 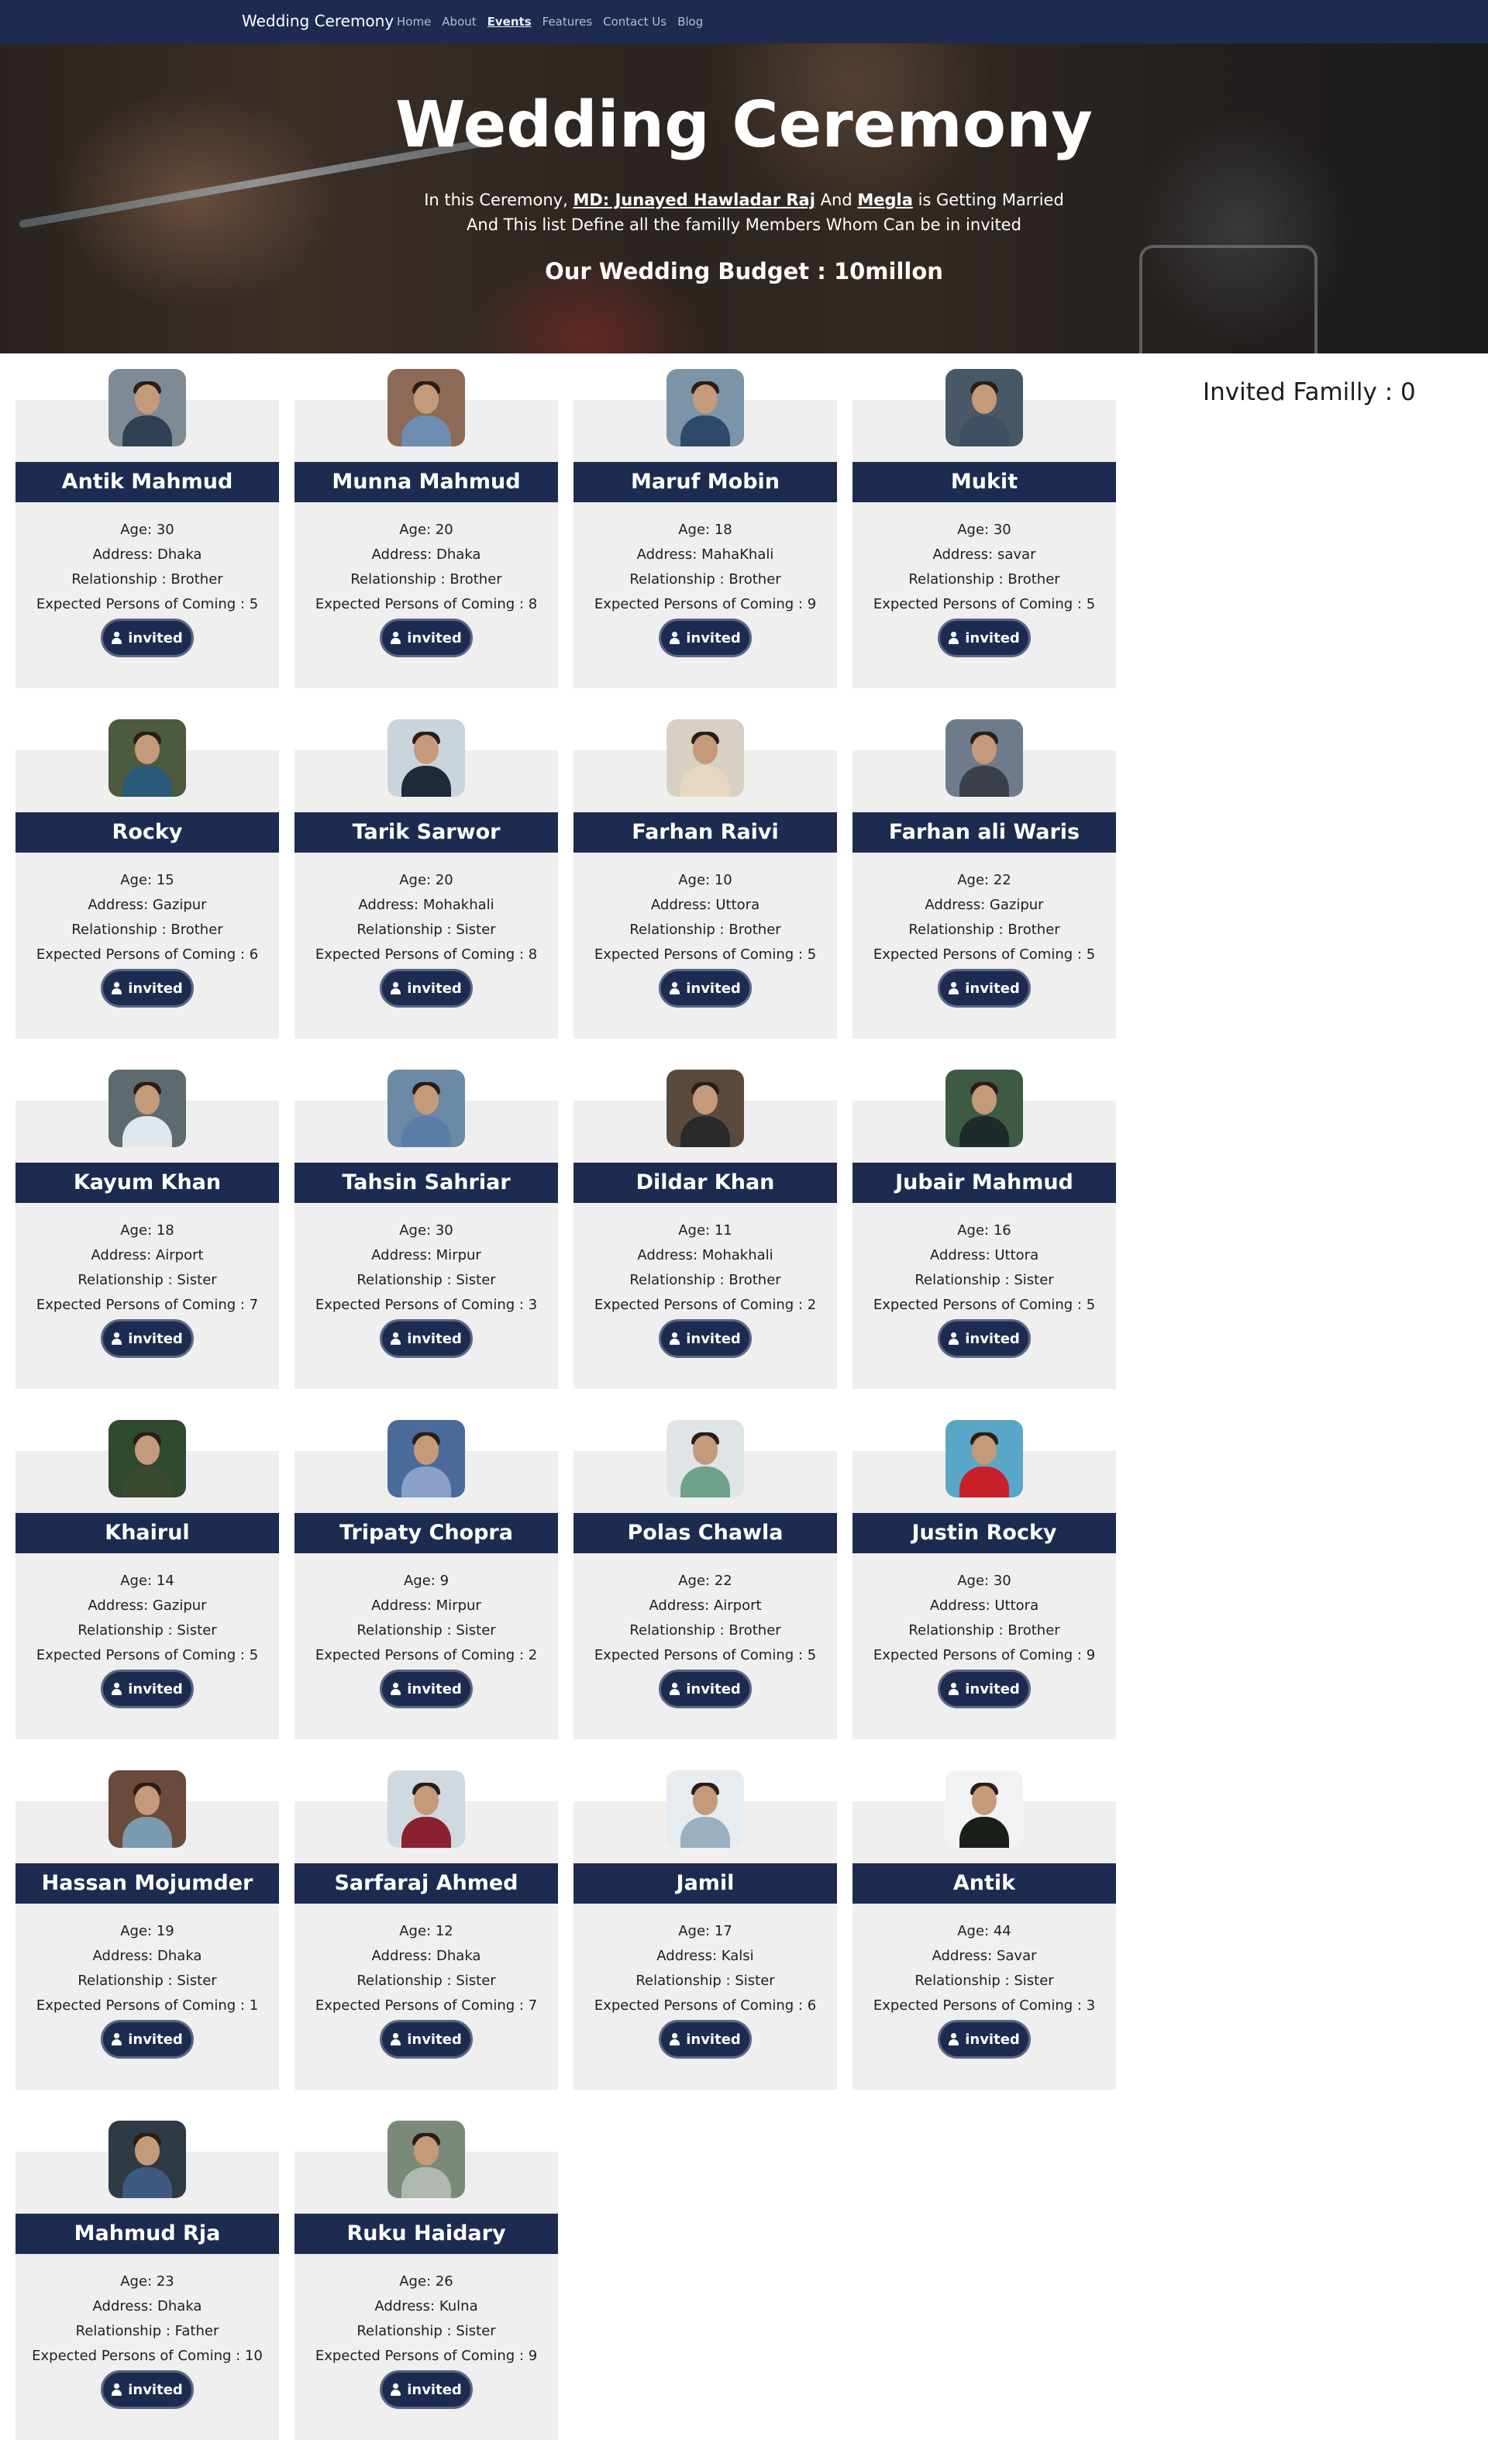 What do you see at coordinates (984, 482) in the screenshot?
I see `member-name: Mukit` at bounding box center [984, 482].